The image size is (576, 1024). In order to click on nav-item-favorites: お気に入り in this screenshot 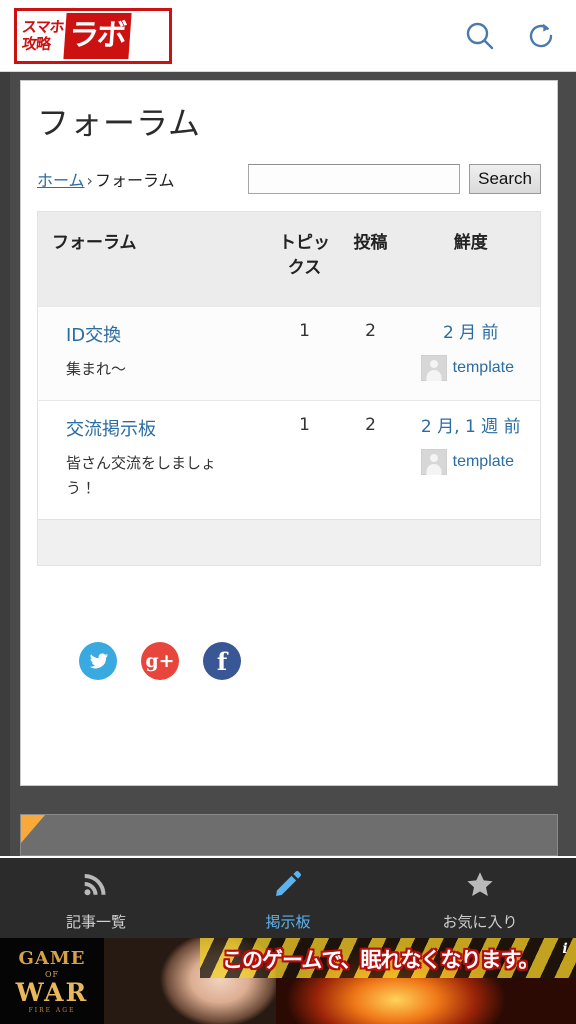, I will do `click(480, 898)`.